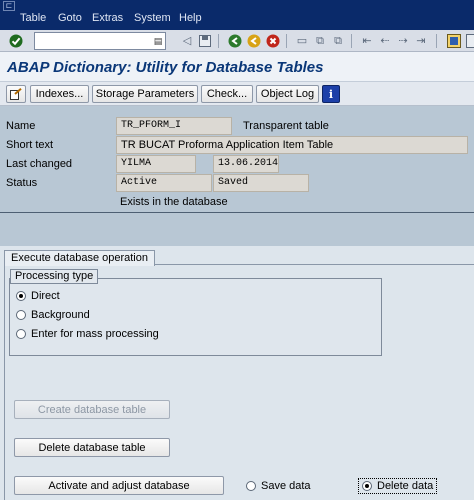  What do you see at coordinates (338, 41) in the screenshot?
I see `find-next-icon: ⧉` at bounding box center [338, 41].